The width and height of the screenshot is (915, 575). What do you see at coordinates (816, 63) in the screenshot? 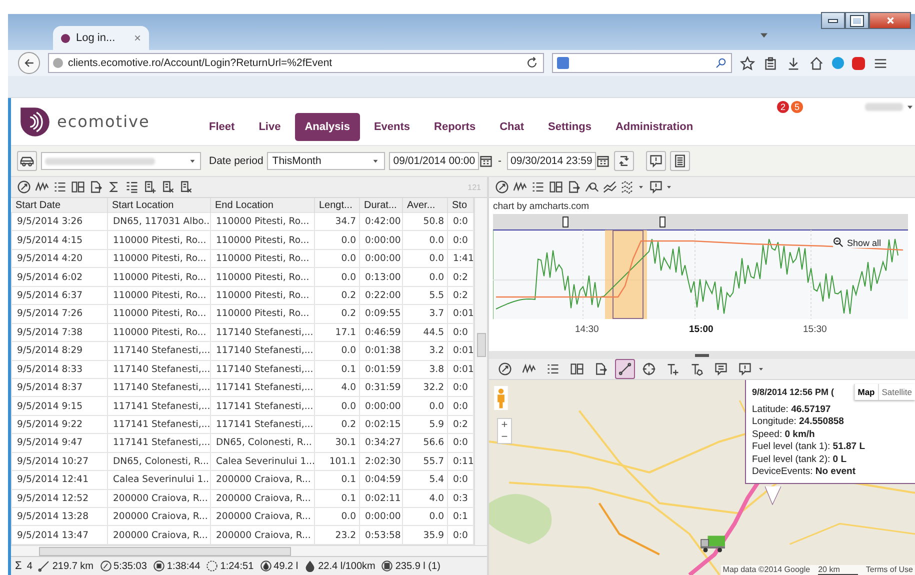
I see `home-icon` at bounding box center [816, 63].